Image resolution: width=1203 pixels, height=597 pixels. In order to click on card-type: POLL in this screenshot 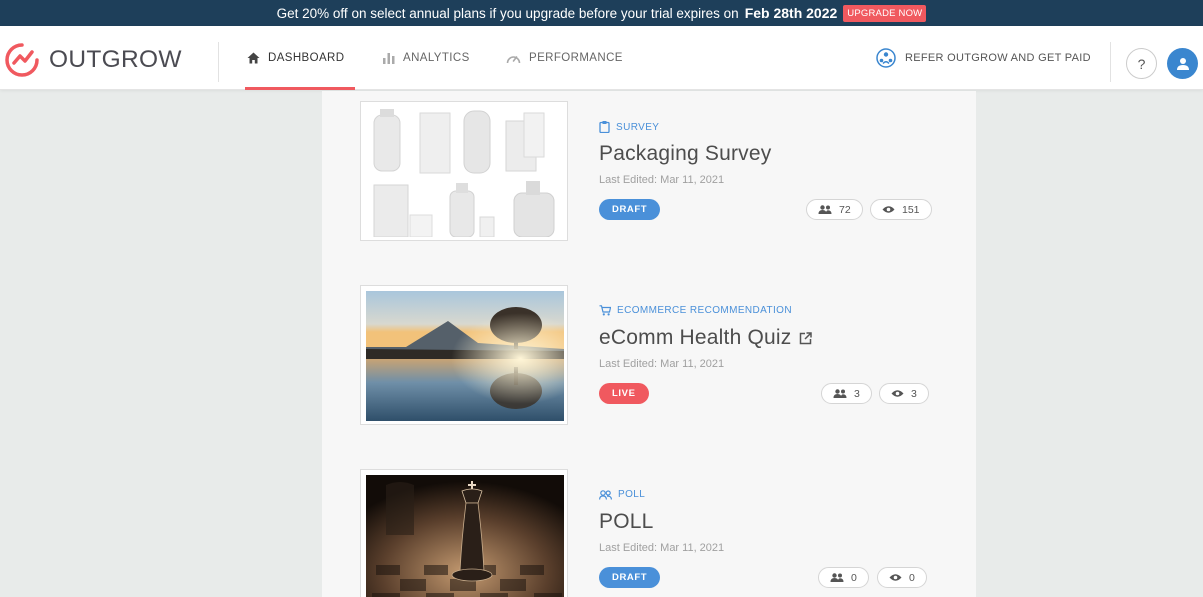, I will do `click(622, 494)`.